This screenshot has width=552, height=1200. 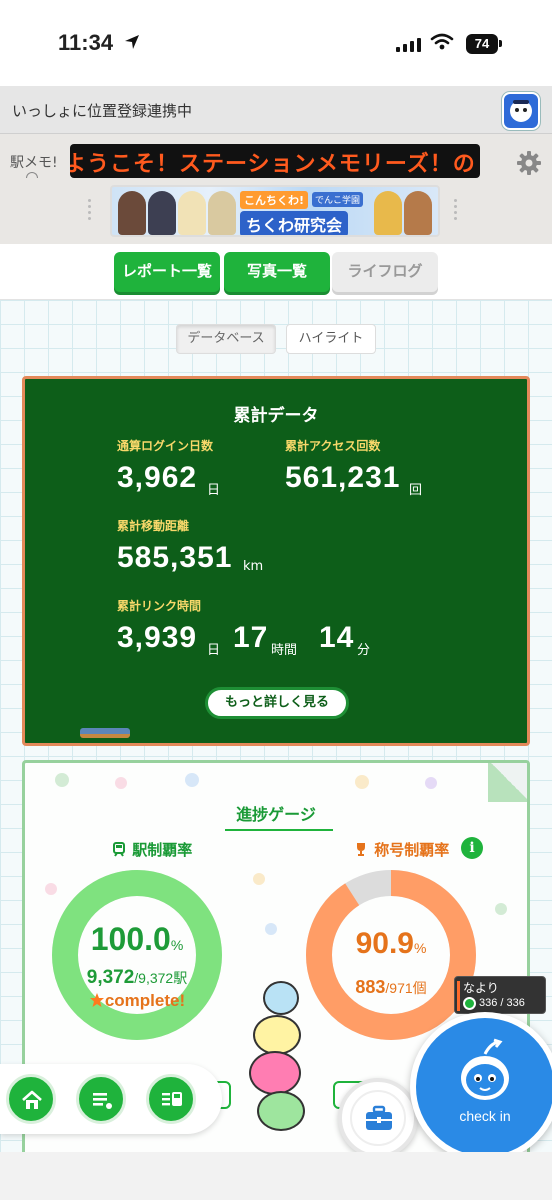 What do you see at coordinates (279, 830) in the screenshot?
I see `progress-title-underline` at bounding box center [279, 830].